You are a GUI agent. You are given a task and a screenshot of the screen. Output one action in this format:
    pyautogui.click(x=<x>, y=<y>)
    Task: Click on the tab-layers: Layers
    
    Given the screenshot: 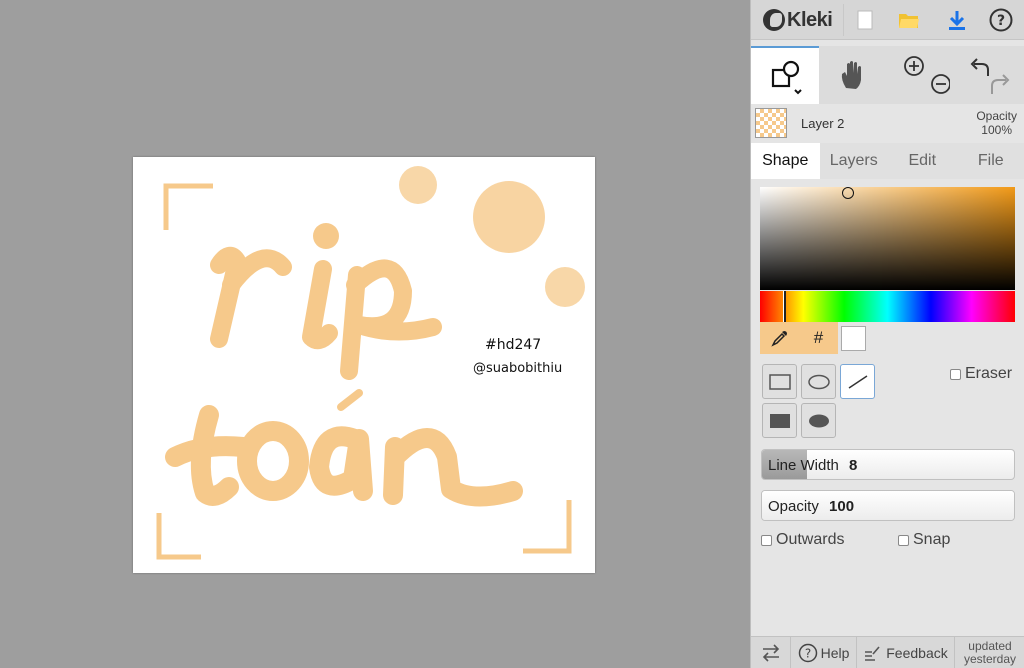 What is the action you would take?
    pyautogui.click(x=854, y=161)
    